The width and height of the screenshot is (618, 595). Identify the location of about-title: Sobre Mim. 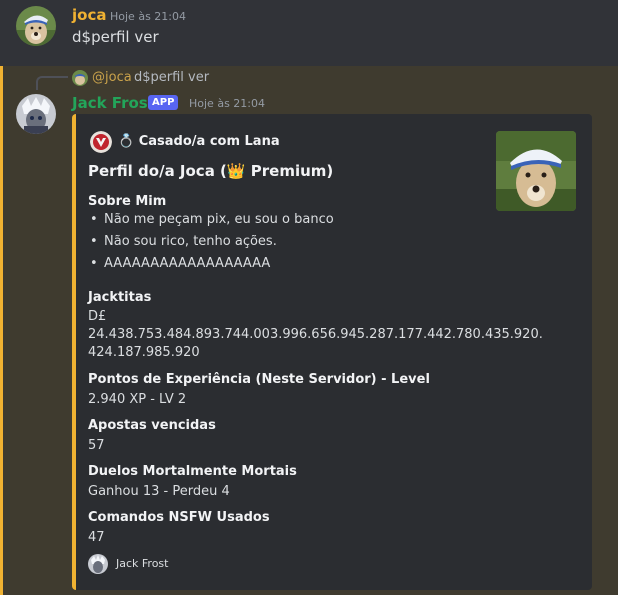
(127, 201).